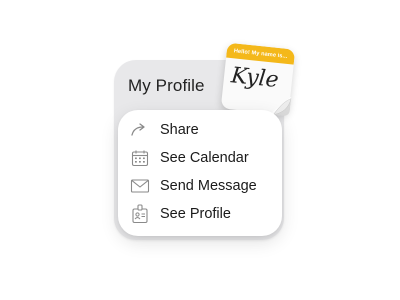  Describe the element at coordinates (254, 78) in the screenshot. I see `sticker-name: Kyle` at that location.